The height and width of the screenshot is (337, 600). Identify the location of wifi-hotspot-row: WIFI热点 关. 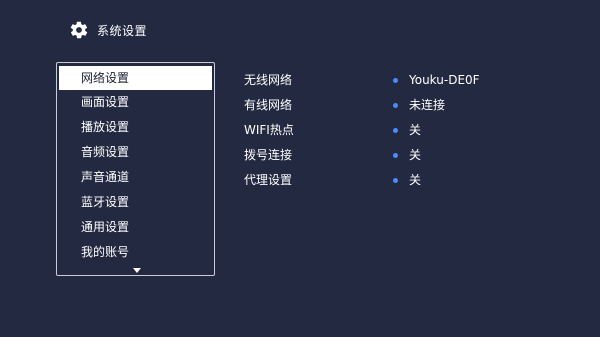
(374, 130).